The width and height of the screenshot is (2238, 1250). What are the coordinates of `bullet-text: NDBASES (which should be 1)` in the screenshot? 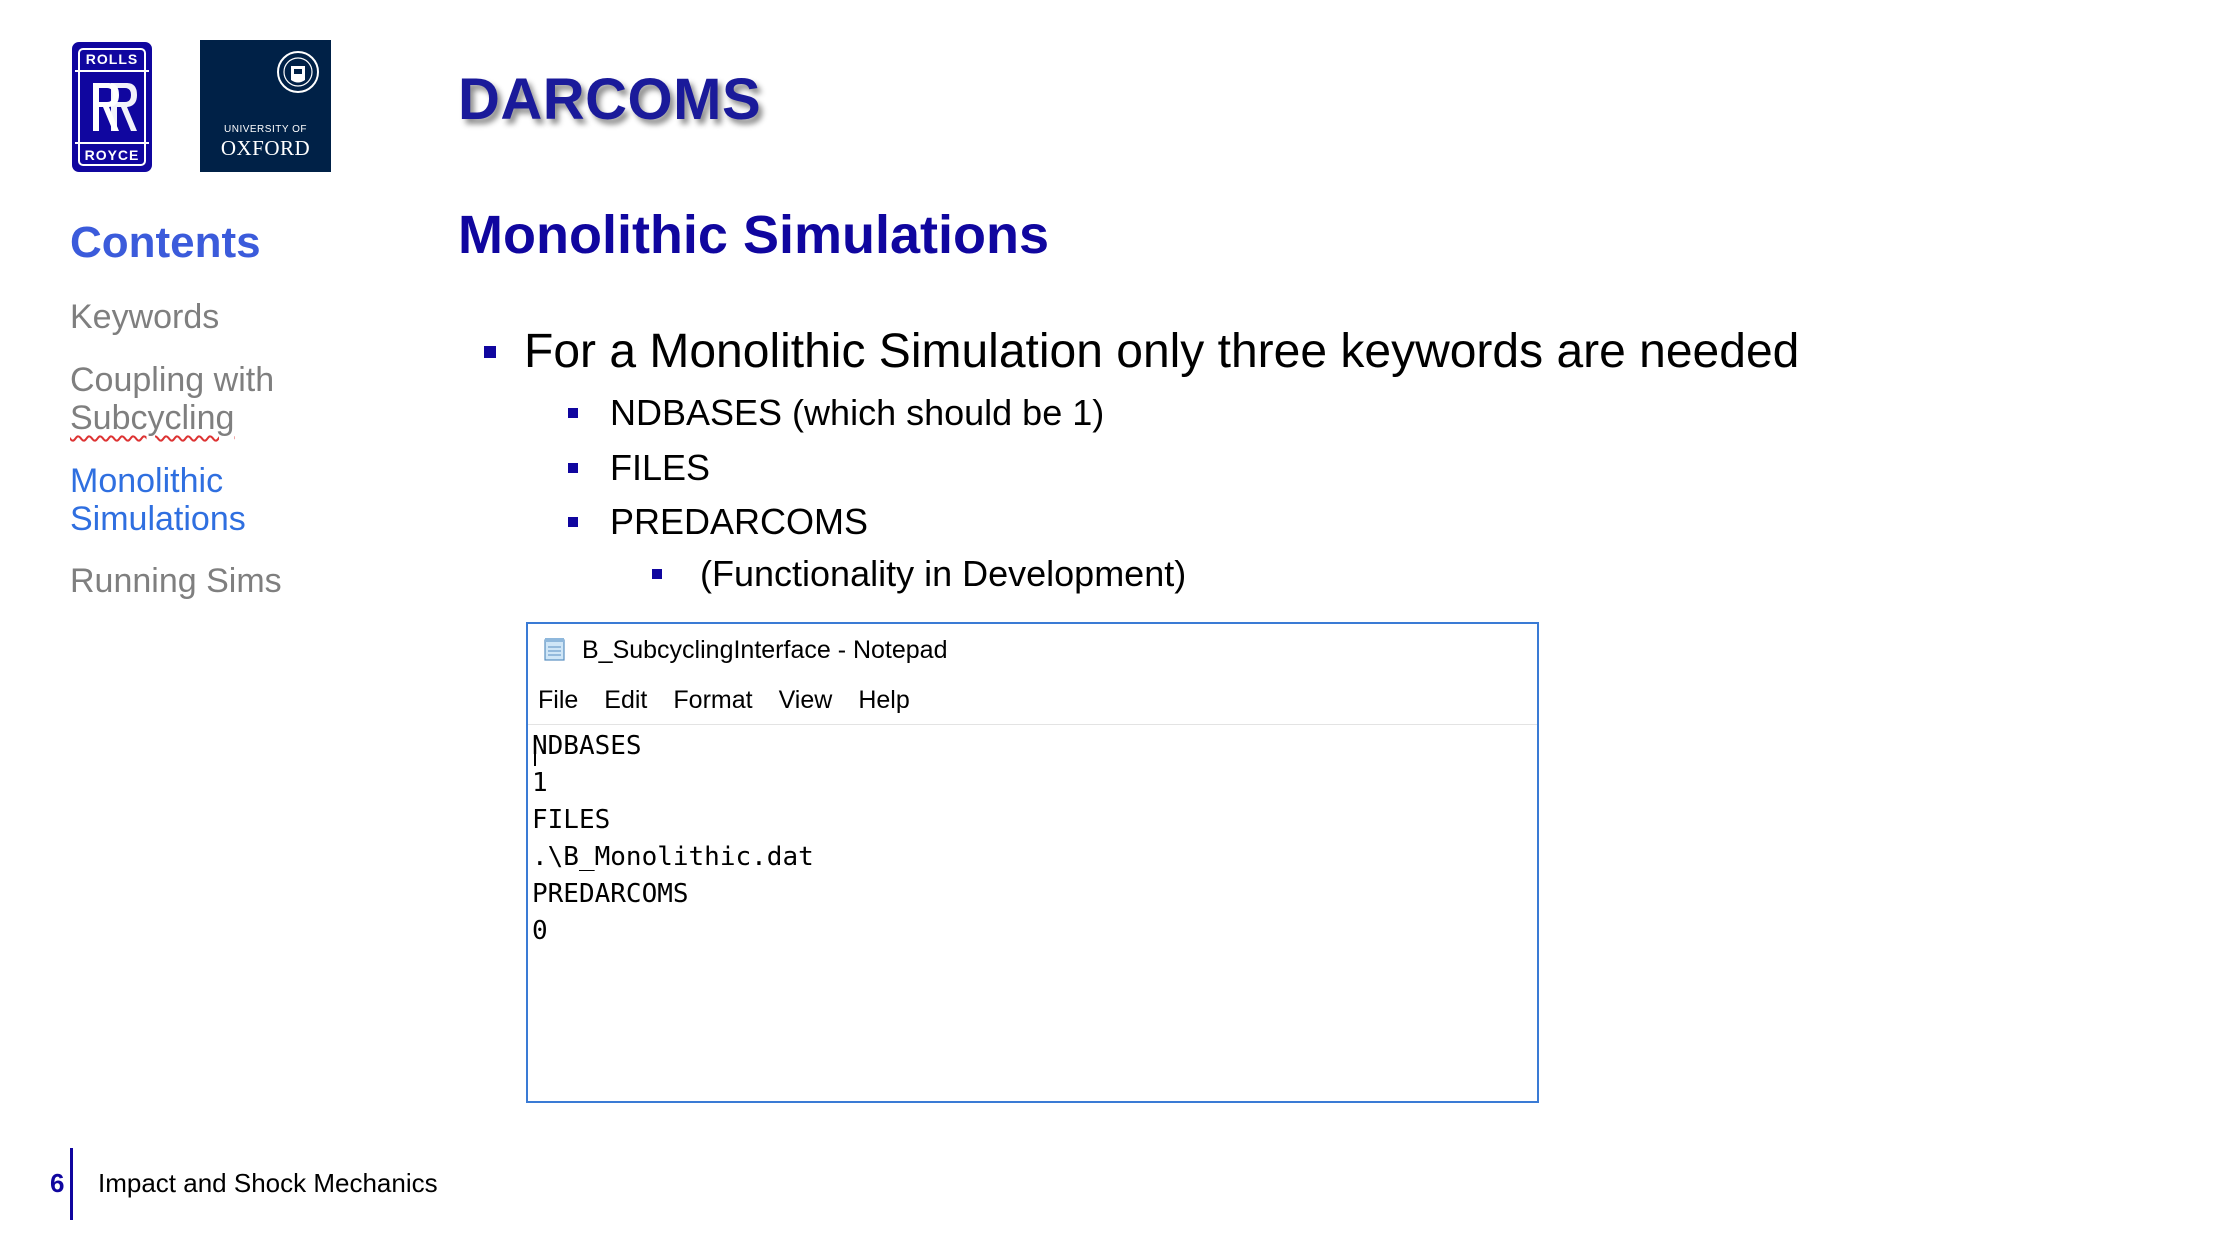 It's located at (857, 412).